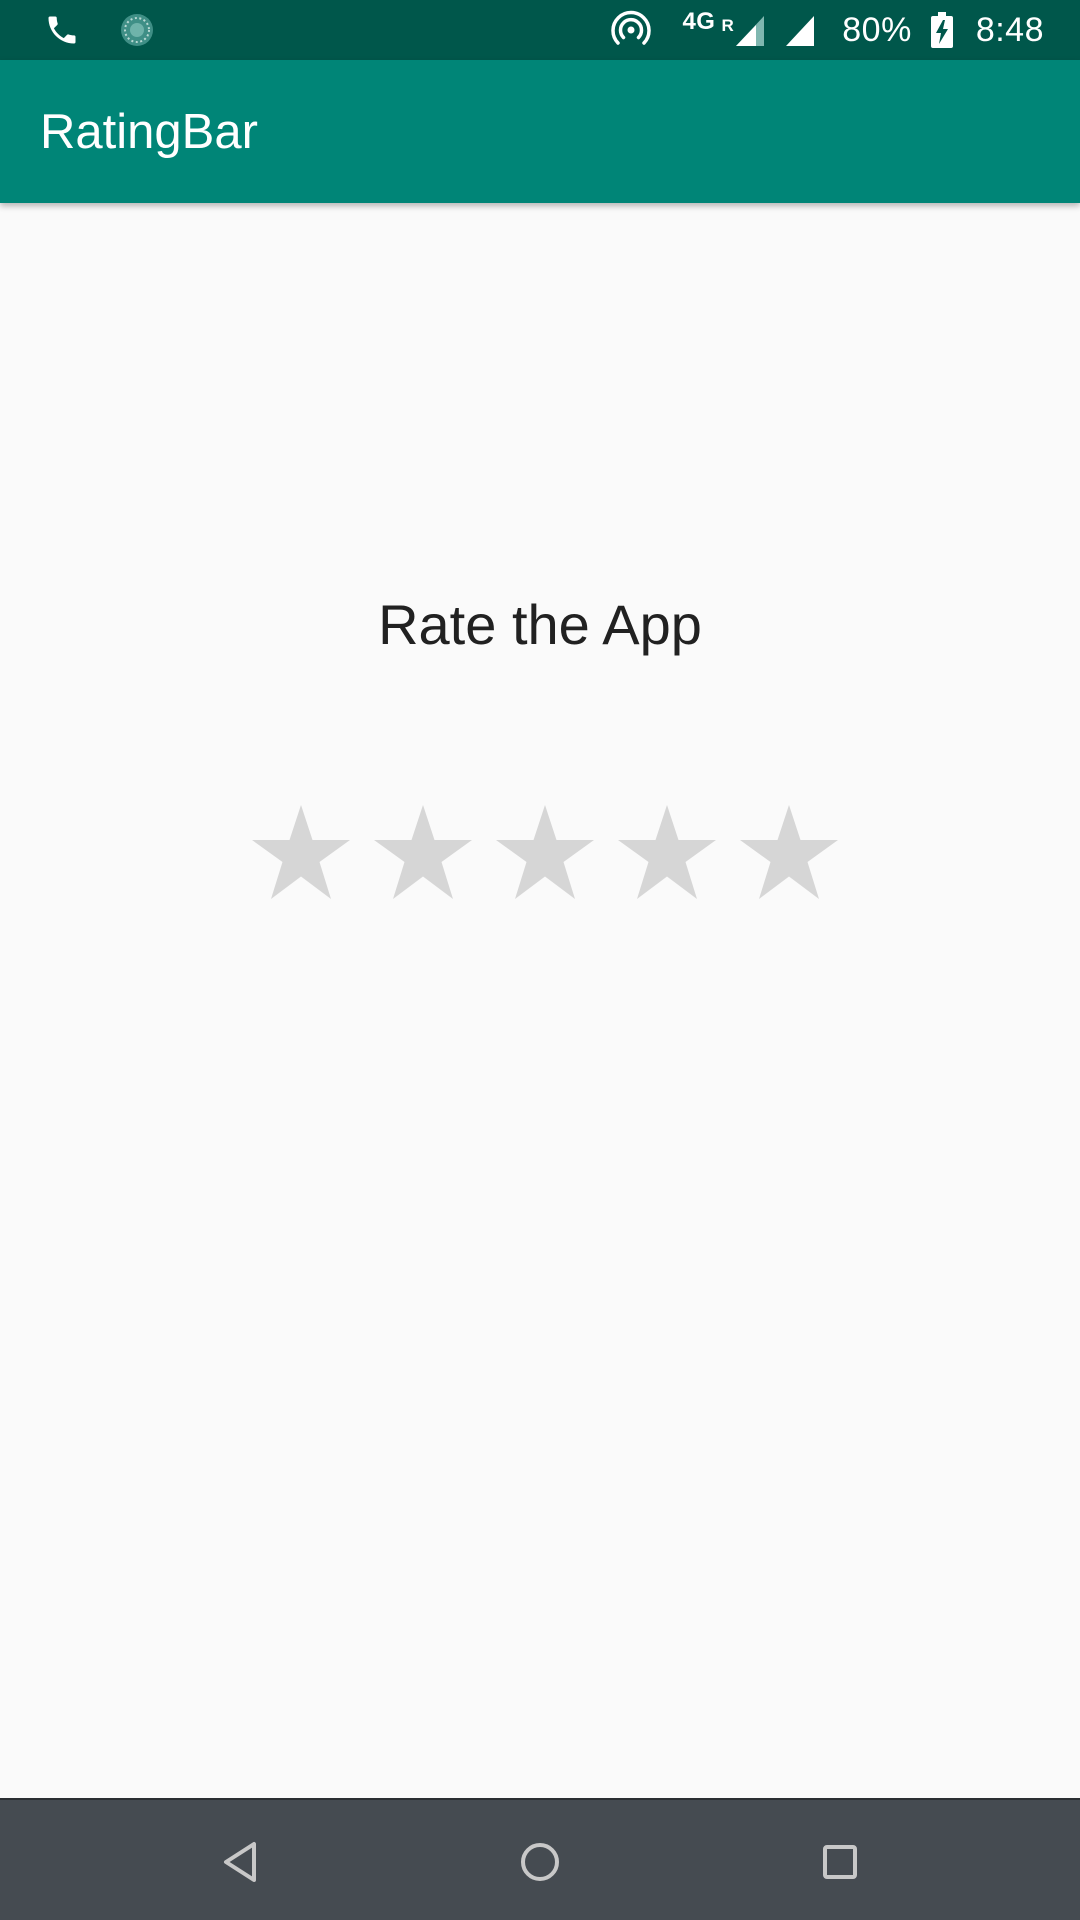 This screenshot has width=1080, height=1920. I want to click on home-icon, so click(540, 1862).